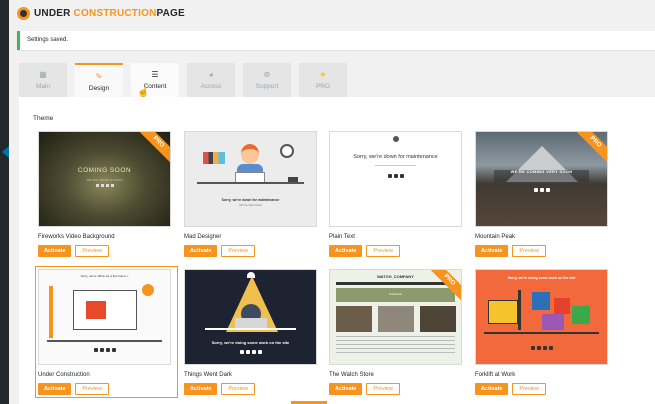 This screenshot has height=404, width=655. I want to click on notice-text: Settings saved., so click(48, 40).